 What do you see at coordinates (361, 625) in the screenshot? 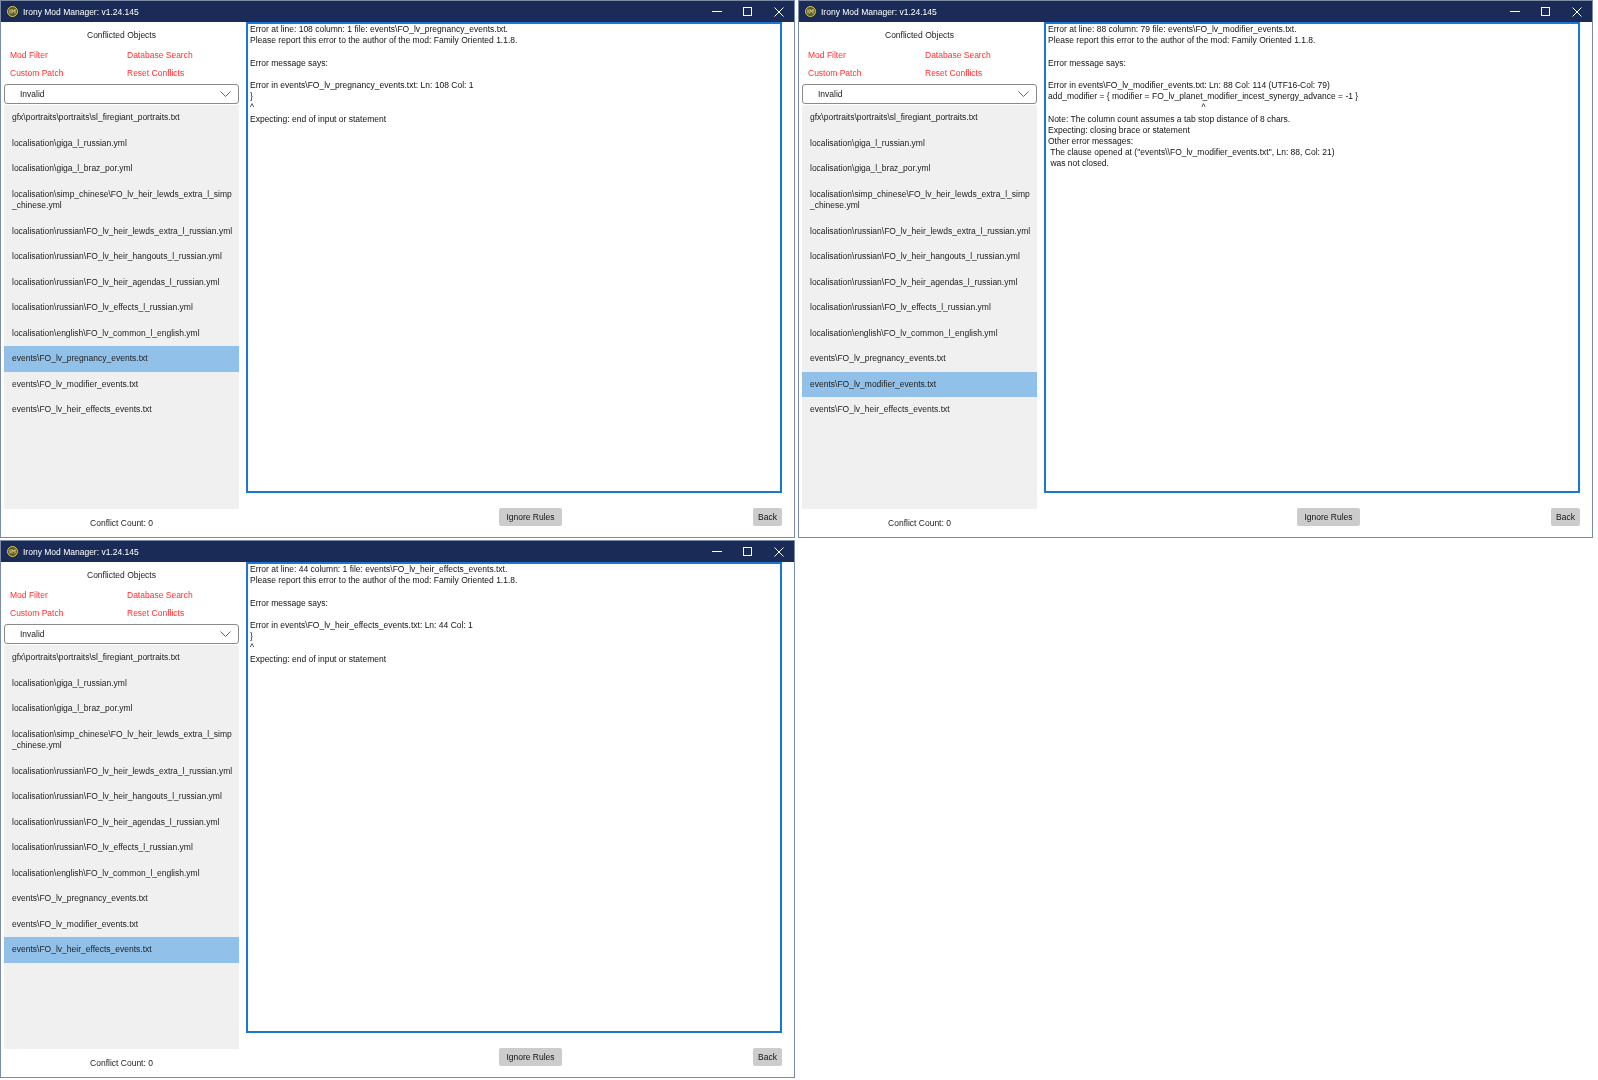
I see `error-text-line: Error in events\FO_lv_heir_effects_events.txt: Ln: 44 Col: 1` at bounding box center [361, 625].